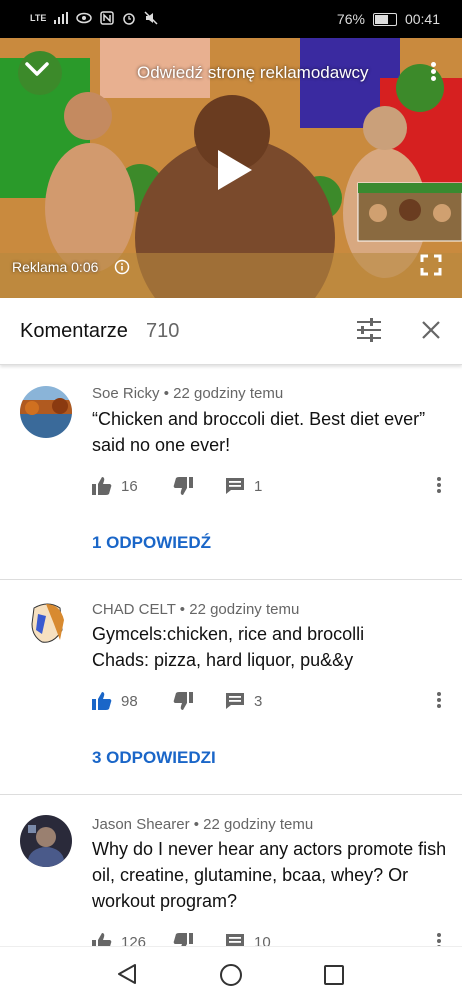 The image size is (462, 1001). I want to click on ad-text: Reklama, so click(40, 267).